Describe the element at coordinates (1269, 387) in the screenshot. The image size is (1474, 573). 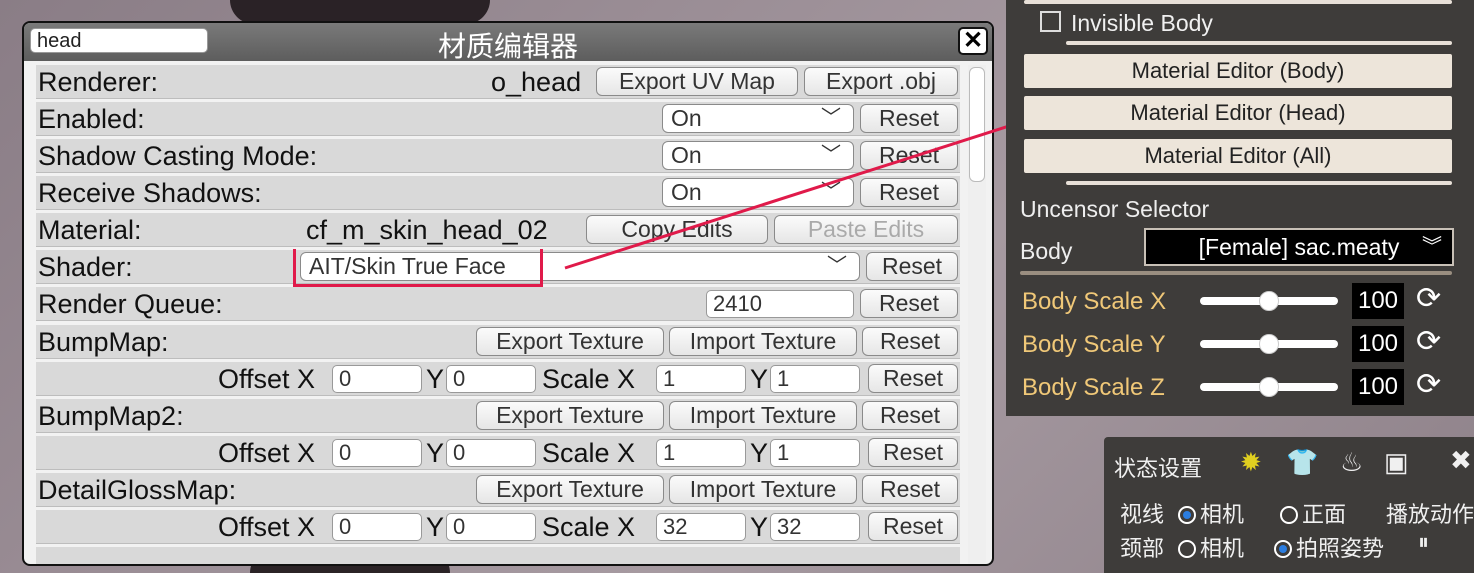
I see `body-scale-z-knob` at that location.